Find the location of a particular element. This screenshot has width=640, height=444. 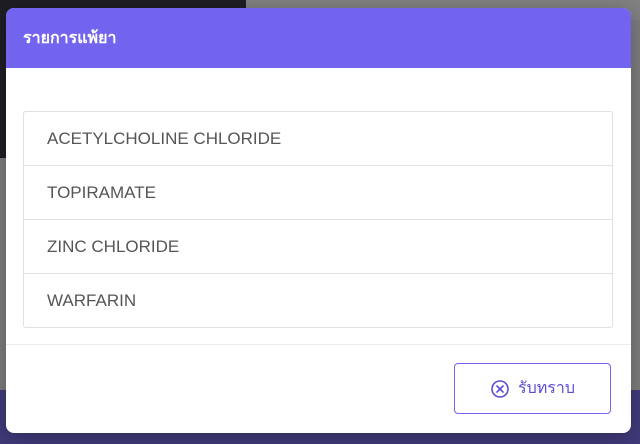

allergy-list-item: ZINC CHLORIDE is located at coordinates (318, 247).